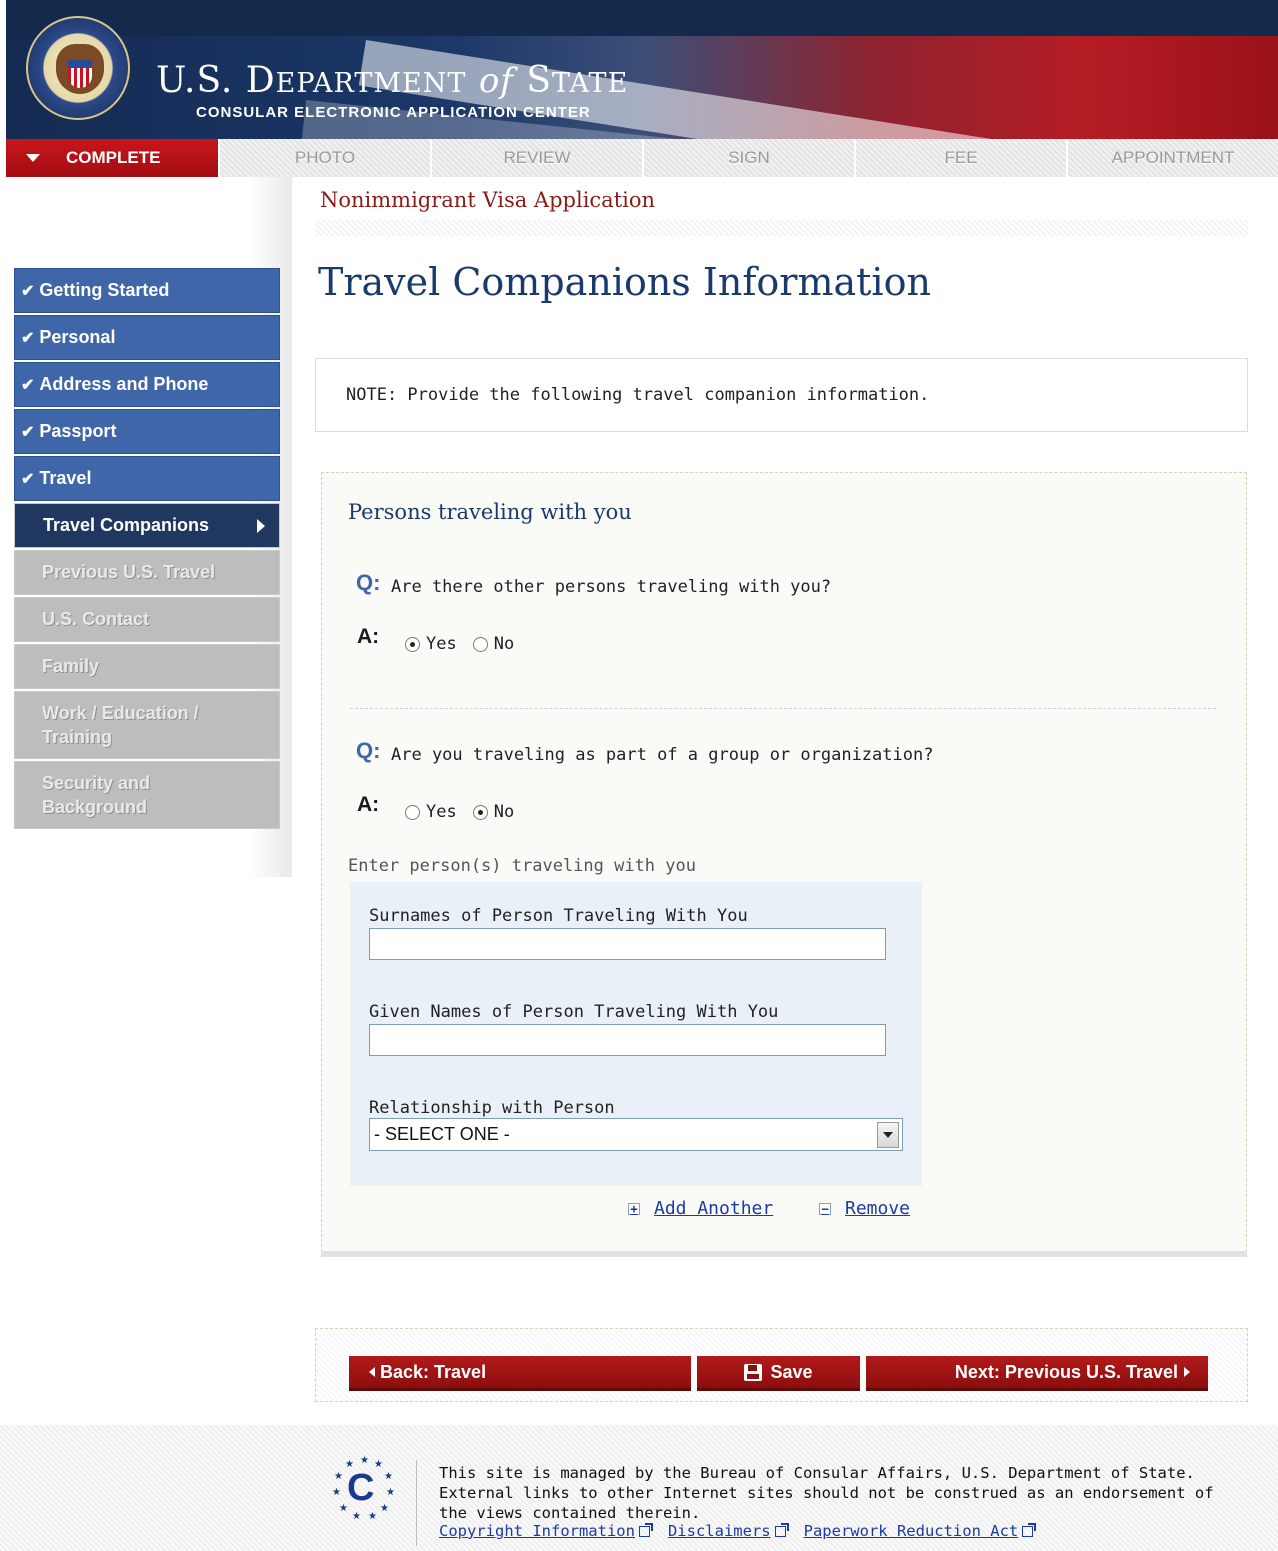  I want to click on surname-input, so click(627, 944).